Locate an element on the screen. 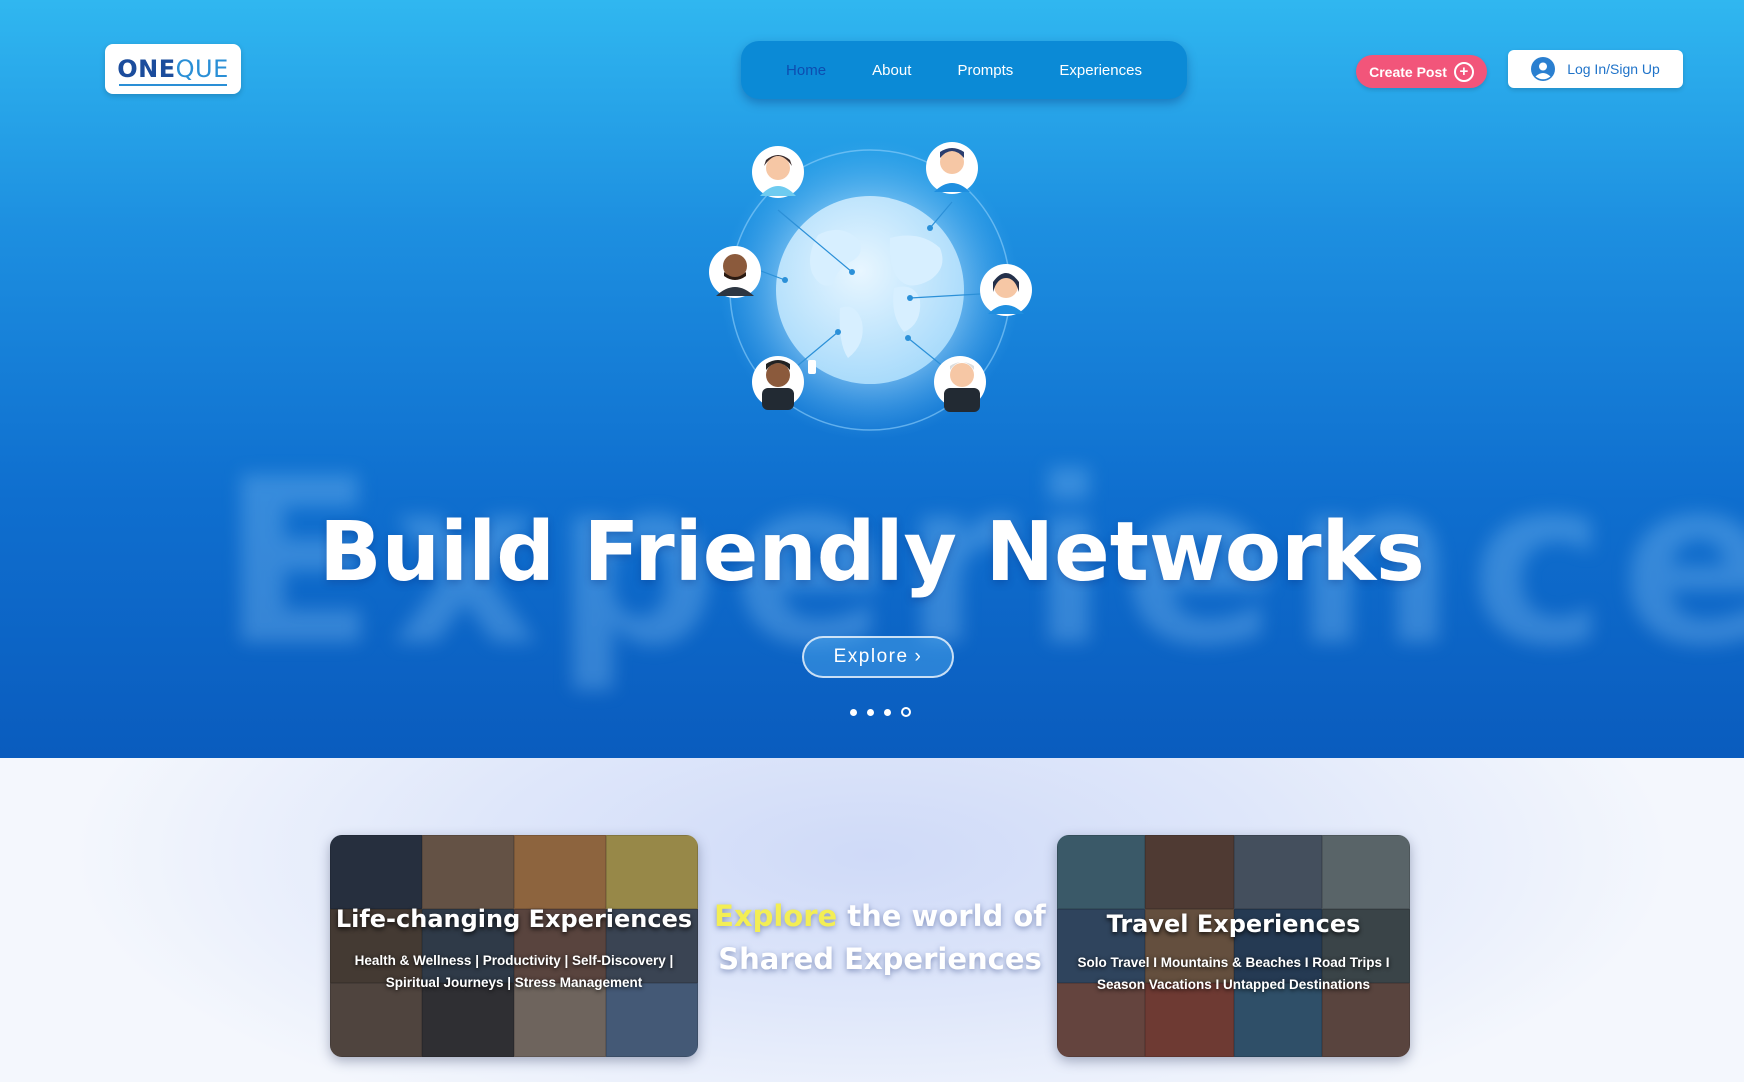 This screenshot has height=1082, width=1744. logo-underline is located at coordinates (173, 85).